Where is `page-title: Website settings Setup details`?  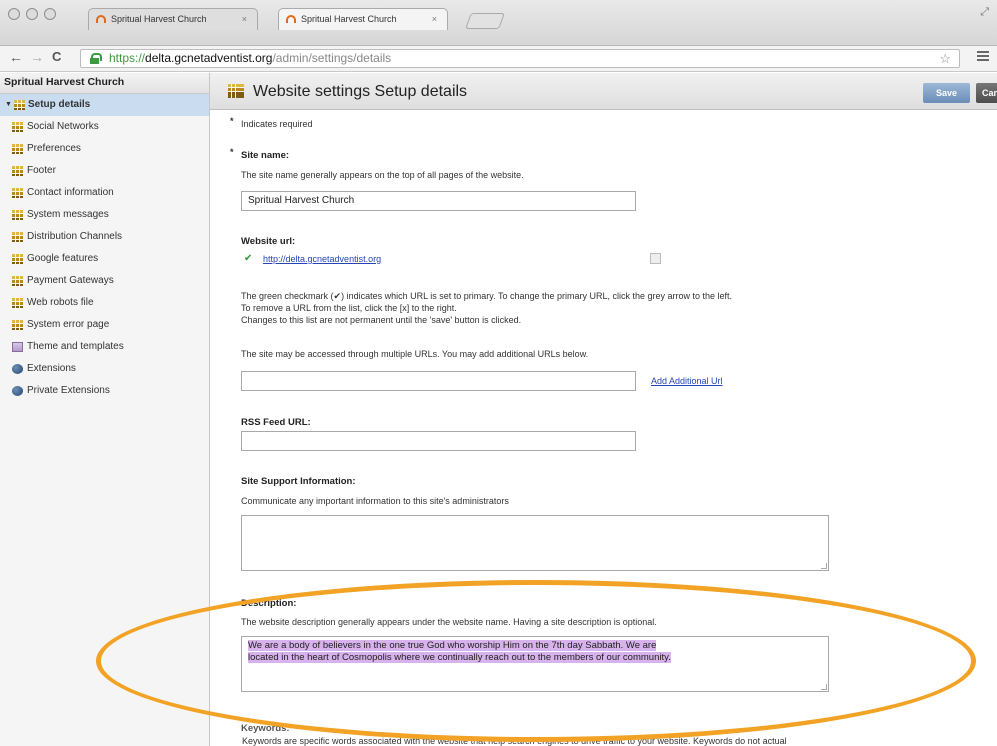
page-title: Website settings Setup details is located at coordinates (360, 91).